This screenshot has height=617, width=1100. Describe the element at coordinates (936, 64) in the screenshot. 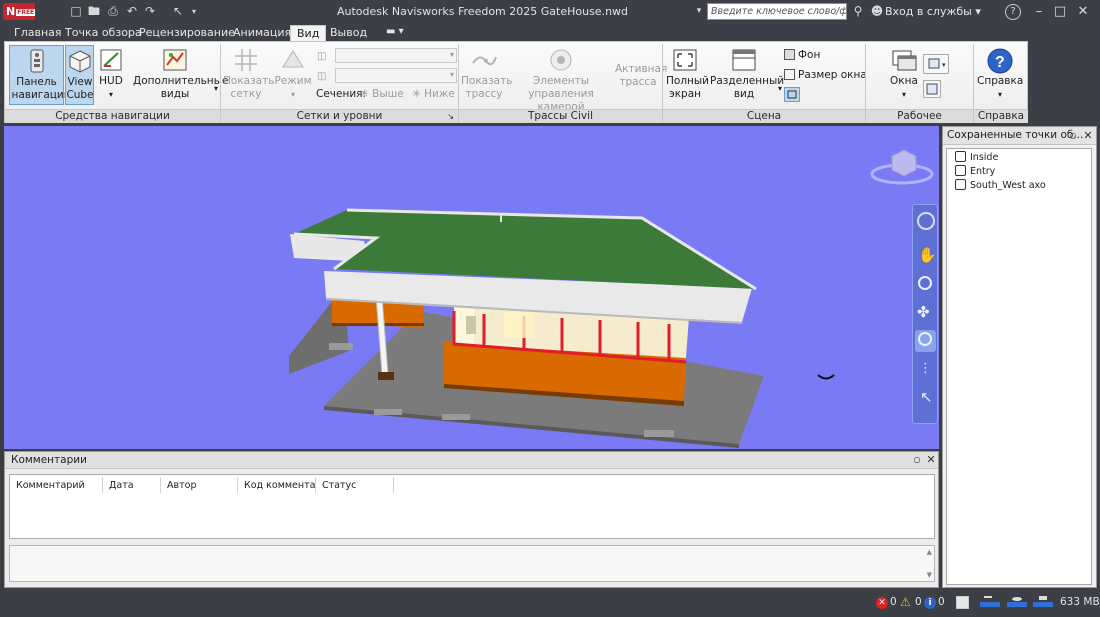

I see `load-workspace-button: ▾` at that location.